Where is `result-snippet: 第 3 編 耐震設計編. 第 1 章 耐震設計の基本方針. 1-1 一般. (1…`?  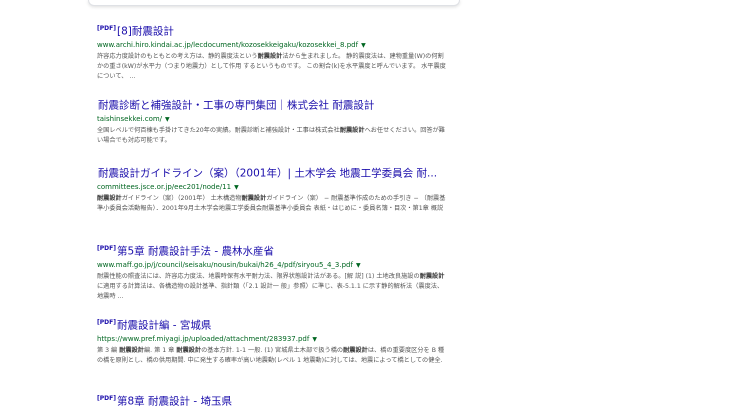
result-snippet: 第 3 編 耐震設計編. 第 1 章 耐震設計の基本方針. 1-1 一般. (1… is located at coordinates (272, 356).